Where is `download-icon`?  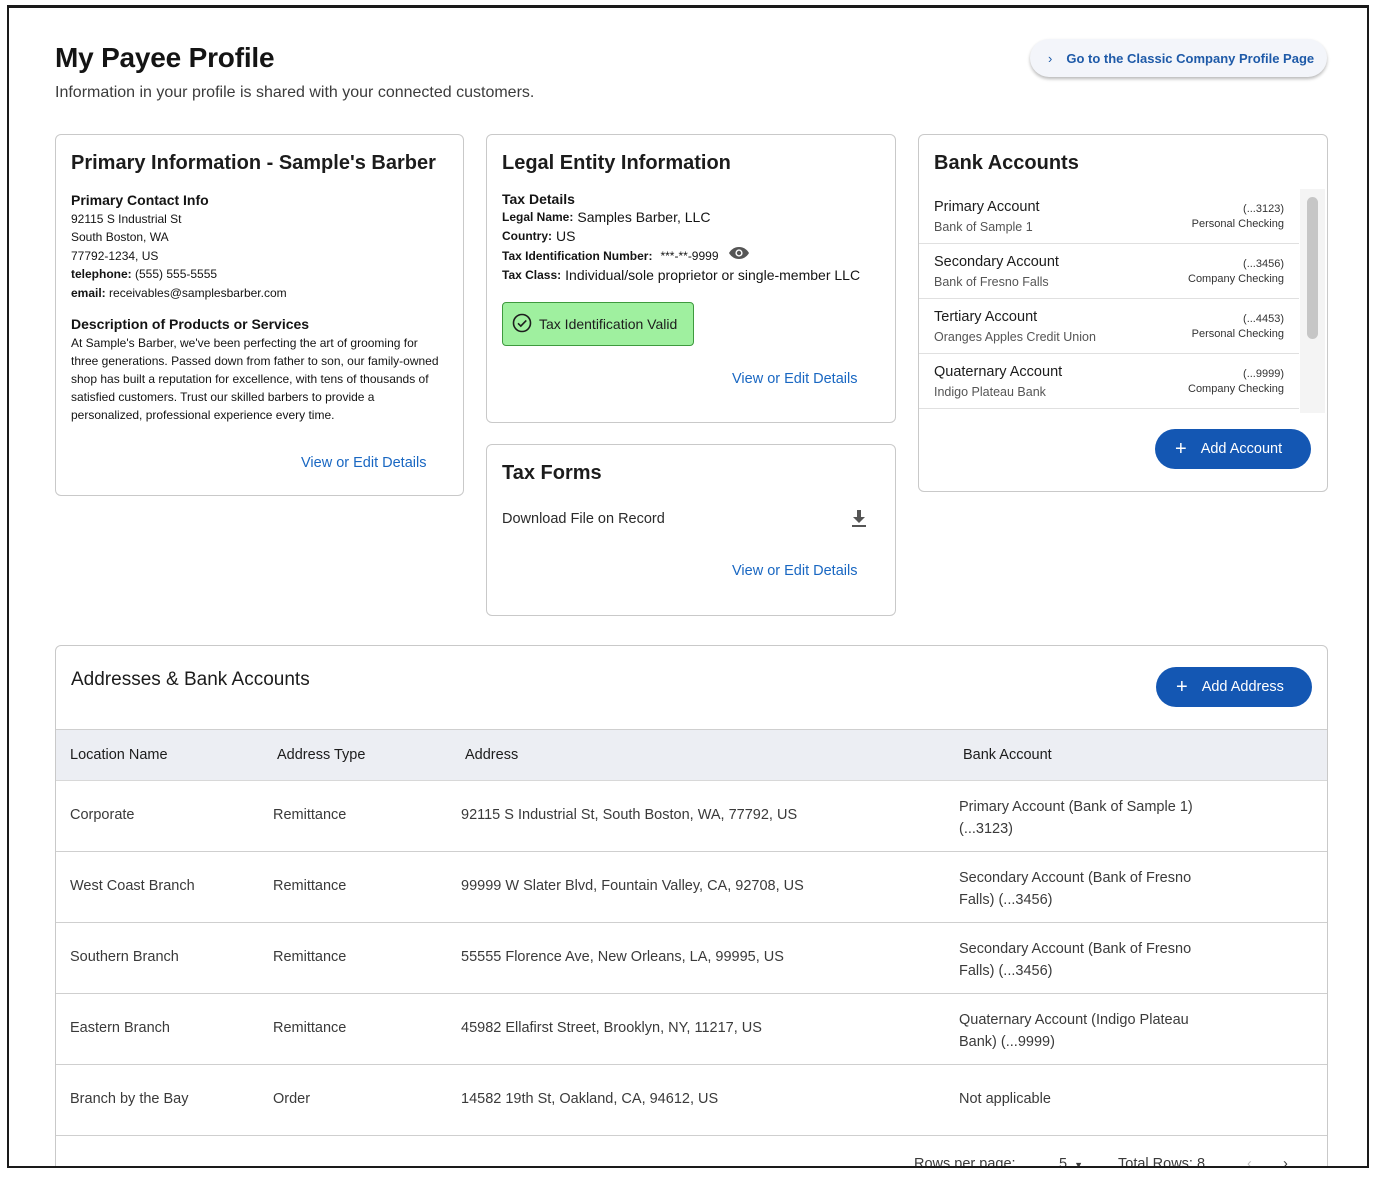
download-icon is located at coordinates (859, 521).